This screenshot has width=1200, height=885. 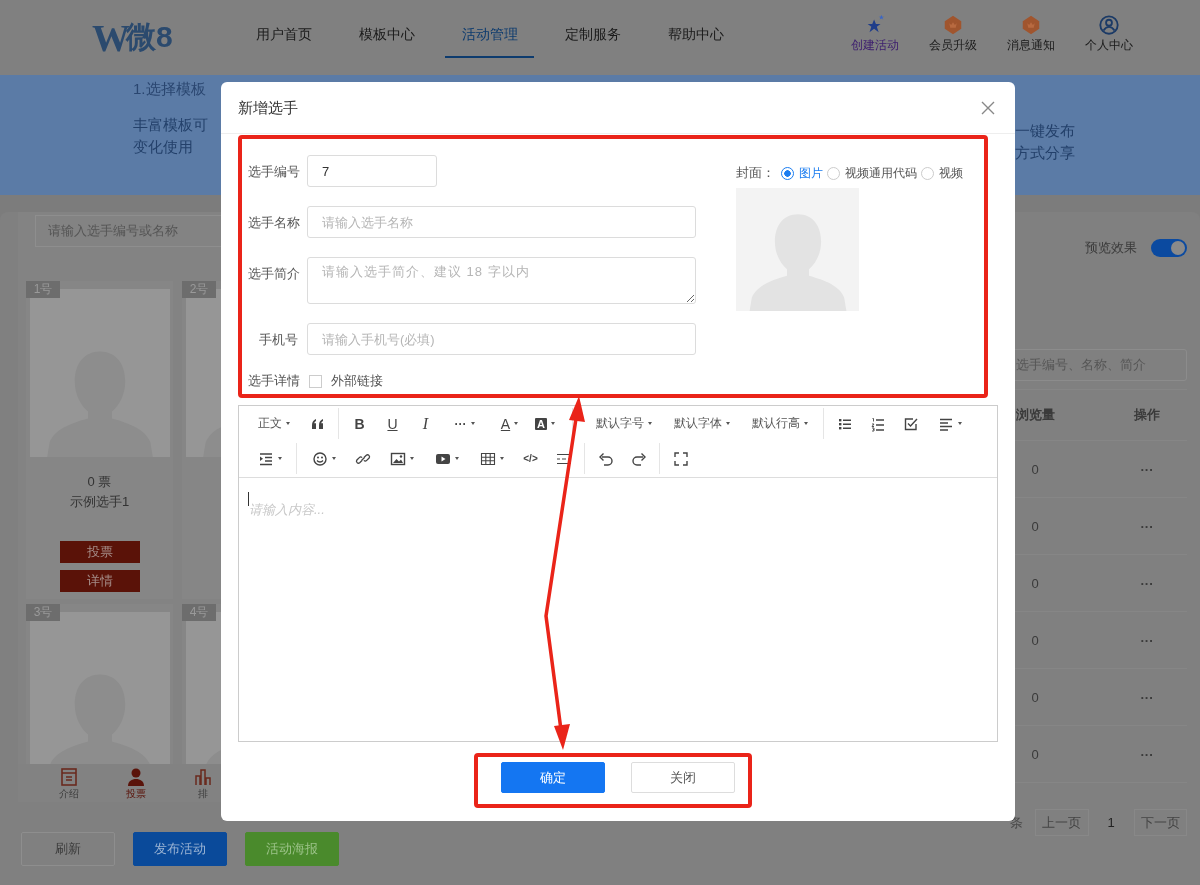 What do you see at coordinates (425, 423) in the screenshot?
I see `toolbar-button: I` at bounding box center [425, 423].